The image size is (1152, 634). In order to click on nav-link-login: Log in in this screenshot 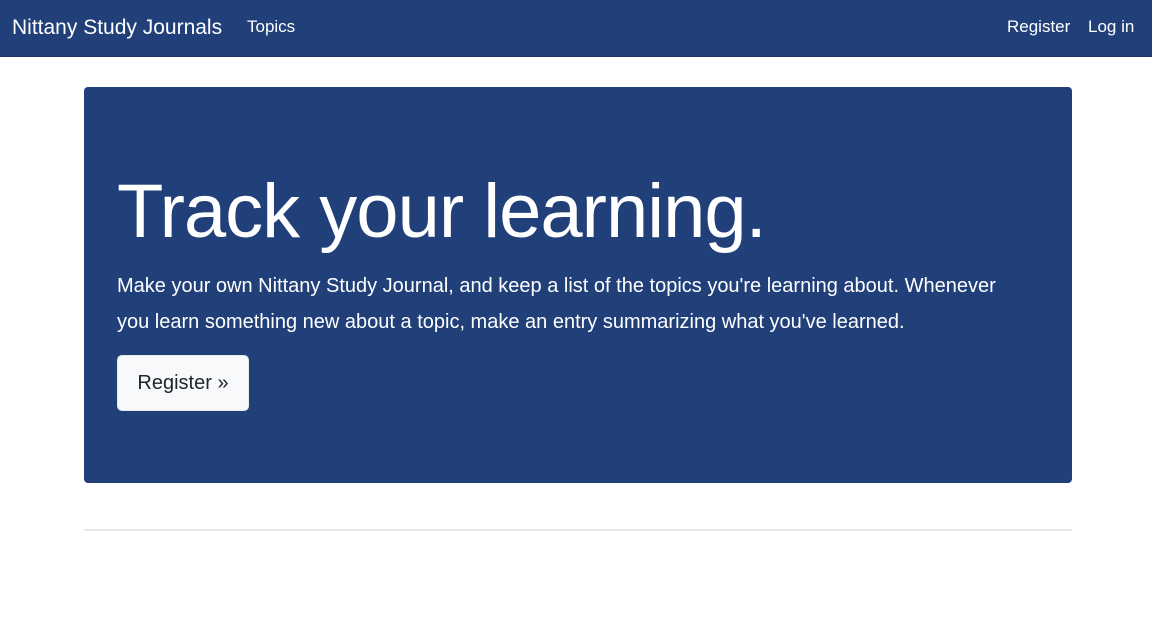, I will do `click(1111, 27)`.